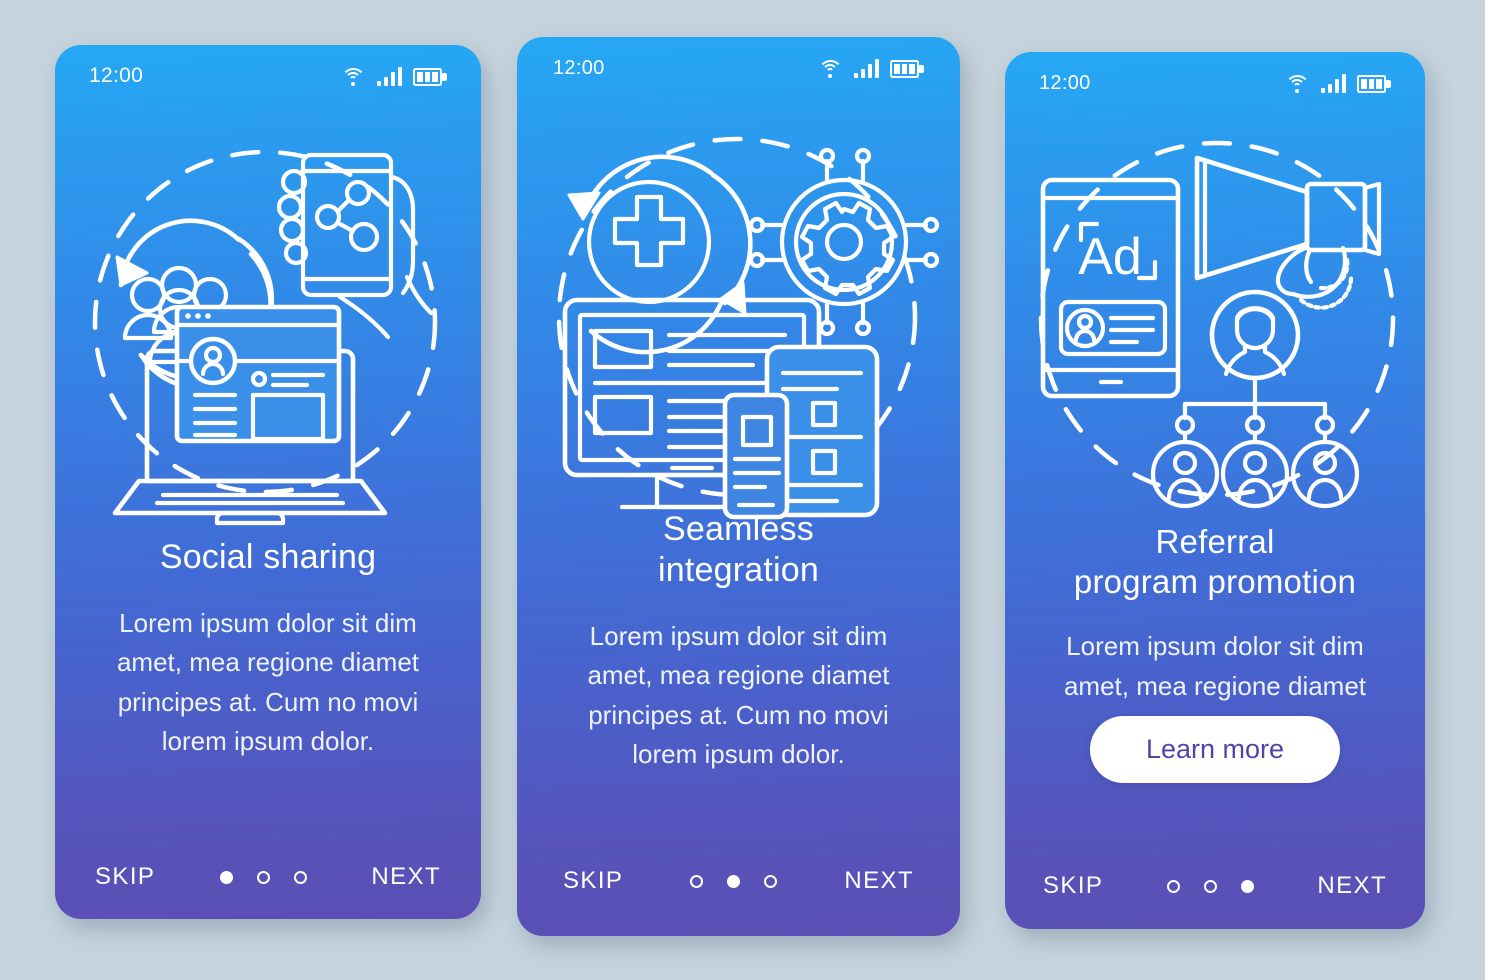  I want to click on social-sharing-illustration, so click(268, 329).